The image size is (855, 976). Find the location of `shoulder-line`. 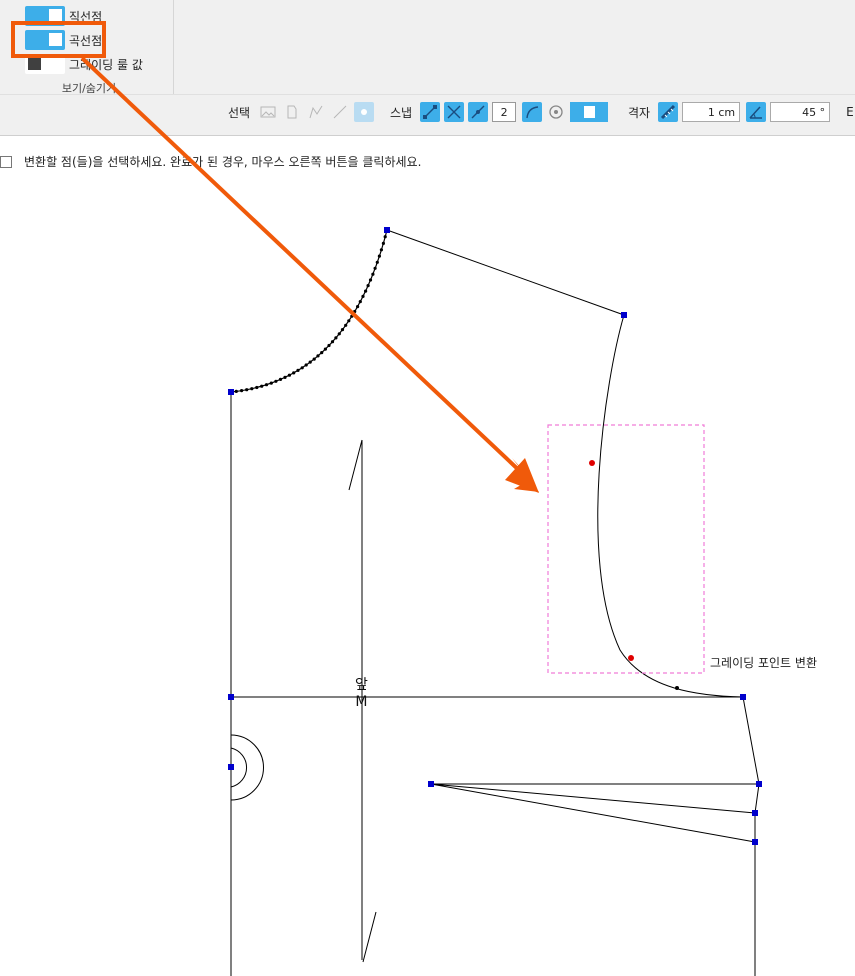

shoulder-line is located at coordinates (505, 272).